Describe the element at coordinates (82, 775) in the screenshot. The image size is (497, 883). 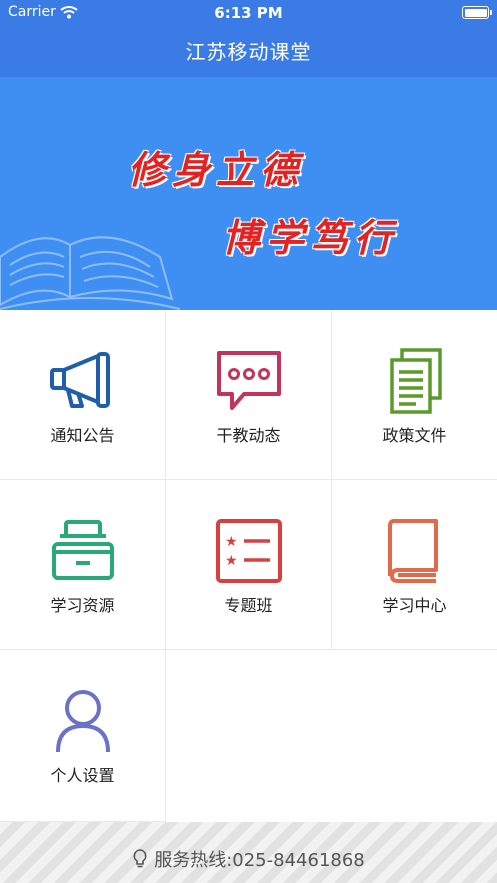
I see `menu-label: 个人设置` at that location.